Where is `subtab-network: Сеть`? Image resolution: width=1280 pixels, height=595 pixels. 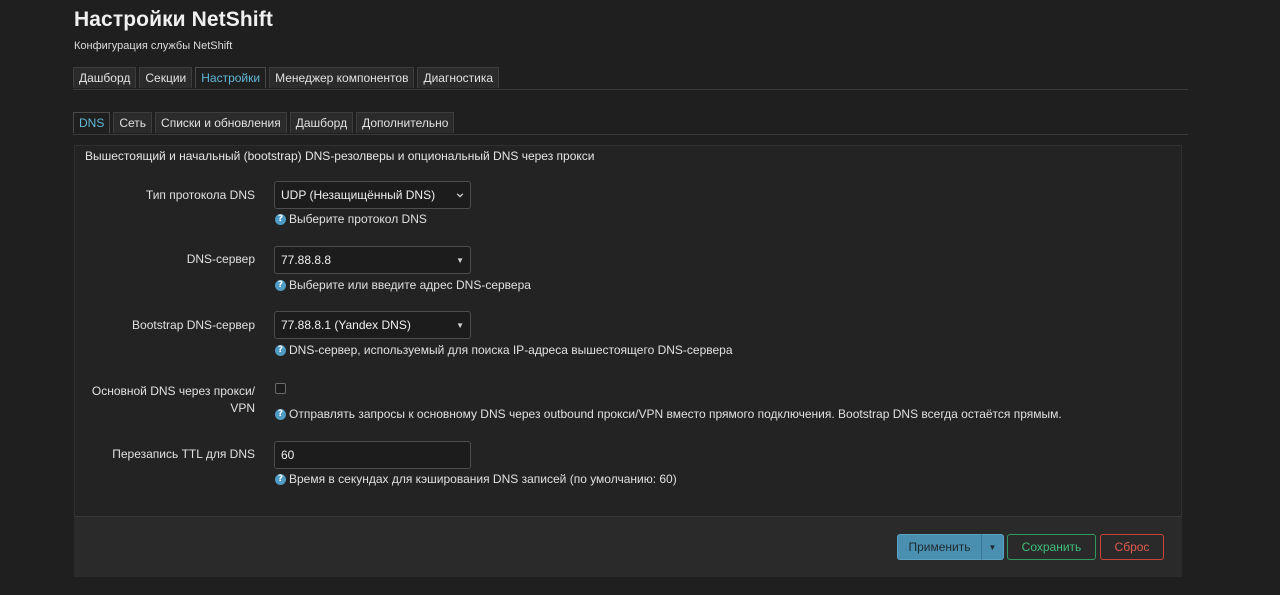
subtab-network: Сеть is located at coordinates (133, 122).